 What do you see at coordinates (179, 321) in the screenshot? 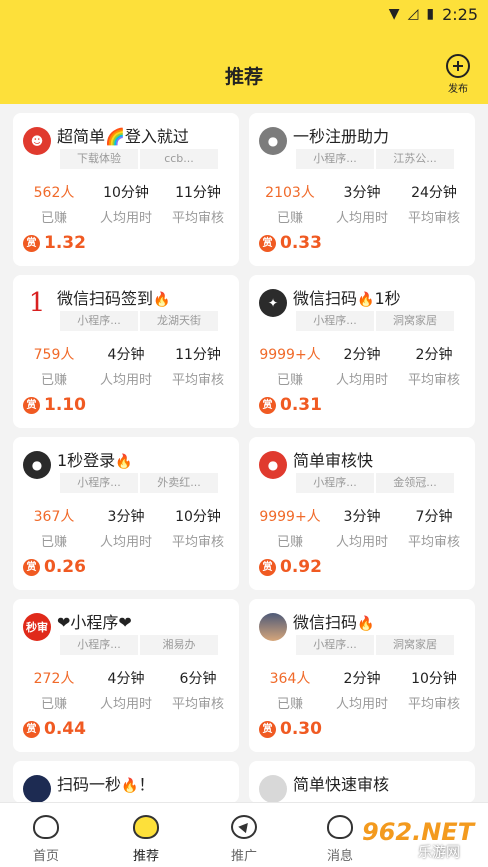
I see `task-tag: 龙湖天街` at bounding box center [179, 321].